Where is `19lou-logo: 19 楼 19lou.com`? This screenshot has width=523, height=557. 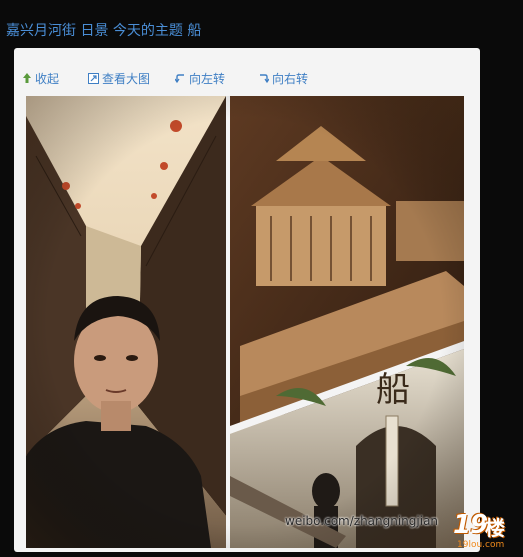
19lou-logo: 19 楼 19lou.com is located at coordinates (487, 532).